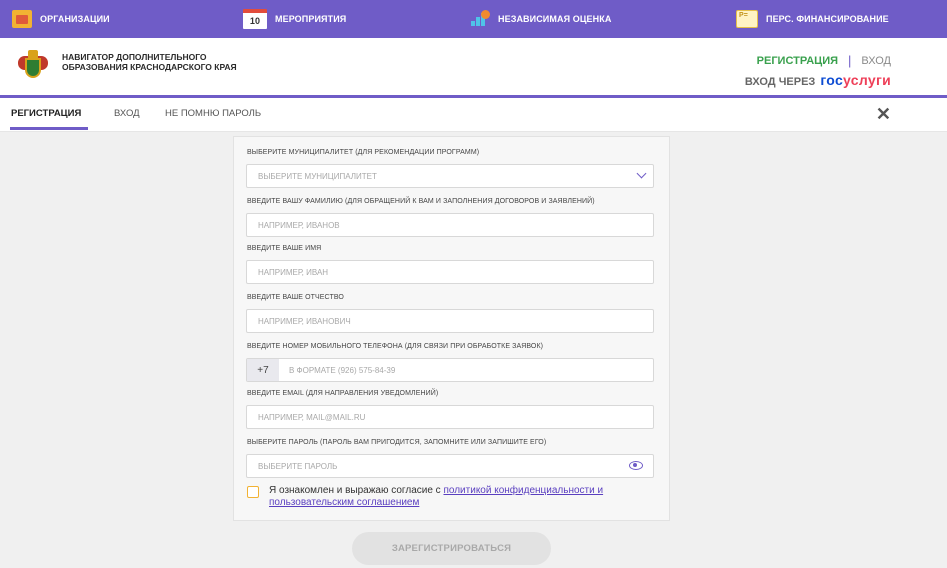 Image resolution: width=947 pixels, height=568 pixels. I want to click on email-placeholder: НАПРИМЕР, MAIL@MAIL.RU, so click(312, 417).